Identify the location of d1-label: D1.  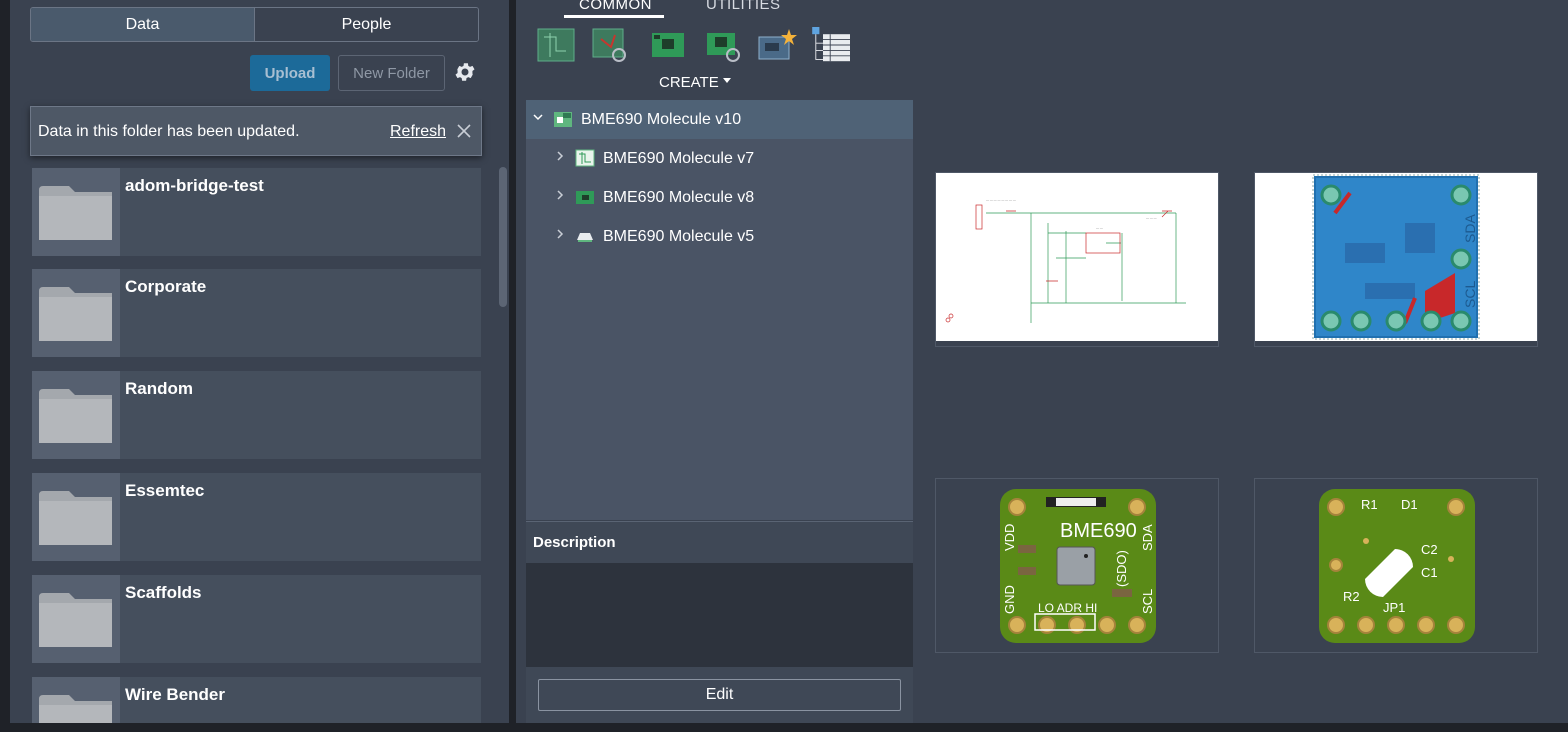
(1409, 504).